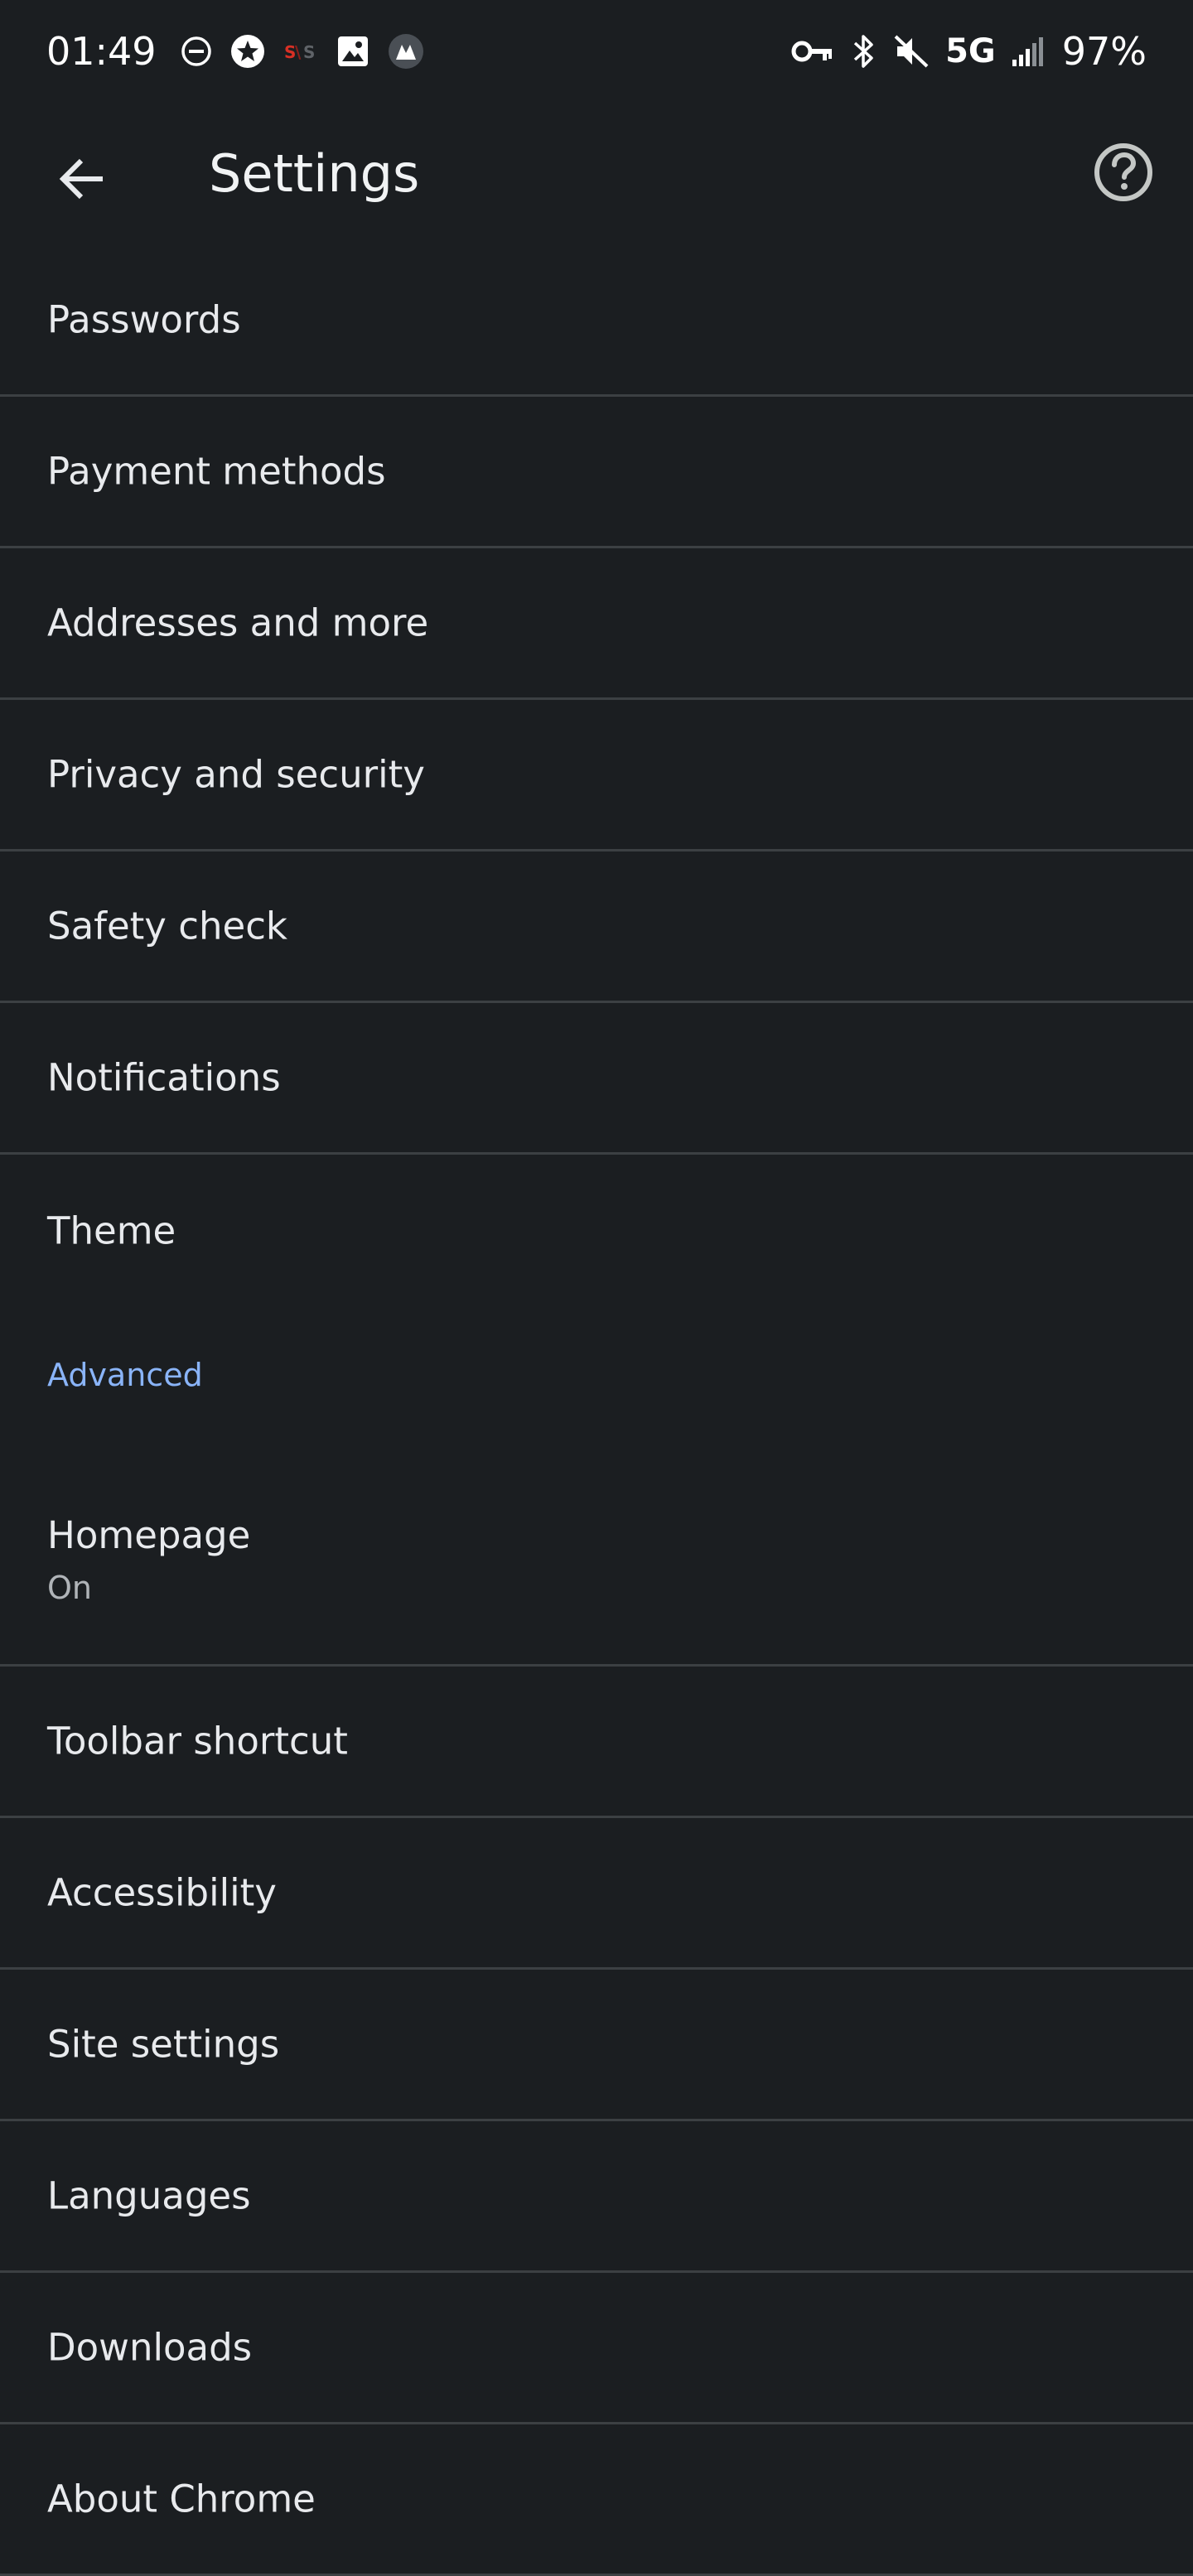  What do you see at coordinates (144, 319) in the screenshot?
I see `settings-item-label: Passwords` at bounding box center [144, 319].